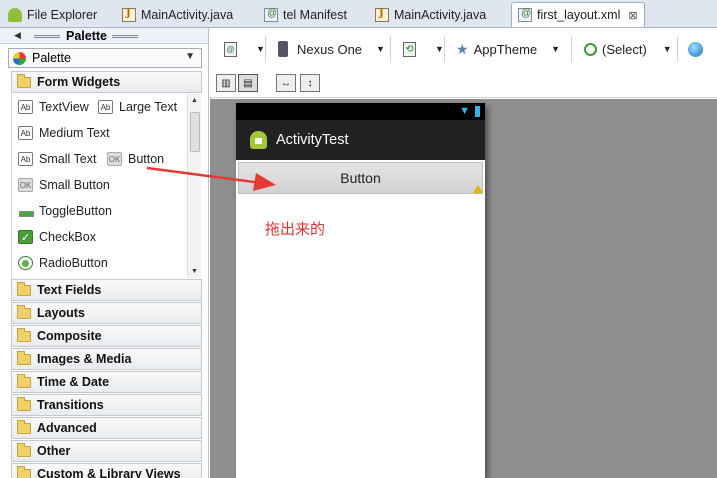 This screenshot has height=478, width=717. What do you see at coordinates (478, 189) in the screenshot?
I see `warning-icon` at bounding box center [478, 189].